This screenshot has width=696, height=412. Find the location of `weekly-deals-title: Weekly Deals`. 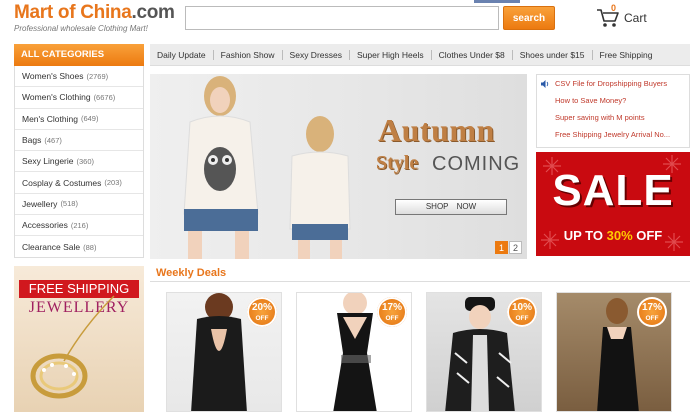

weekly-deals-title: Weekly Deals is located at coordinates (191, 273).